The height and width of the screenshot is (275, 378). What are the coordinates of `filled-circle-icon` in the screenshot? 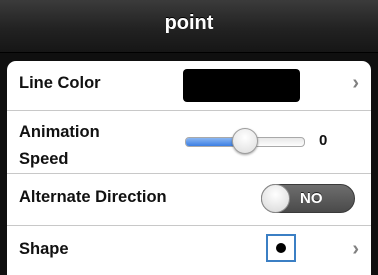 It's located at (281, 248).